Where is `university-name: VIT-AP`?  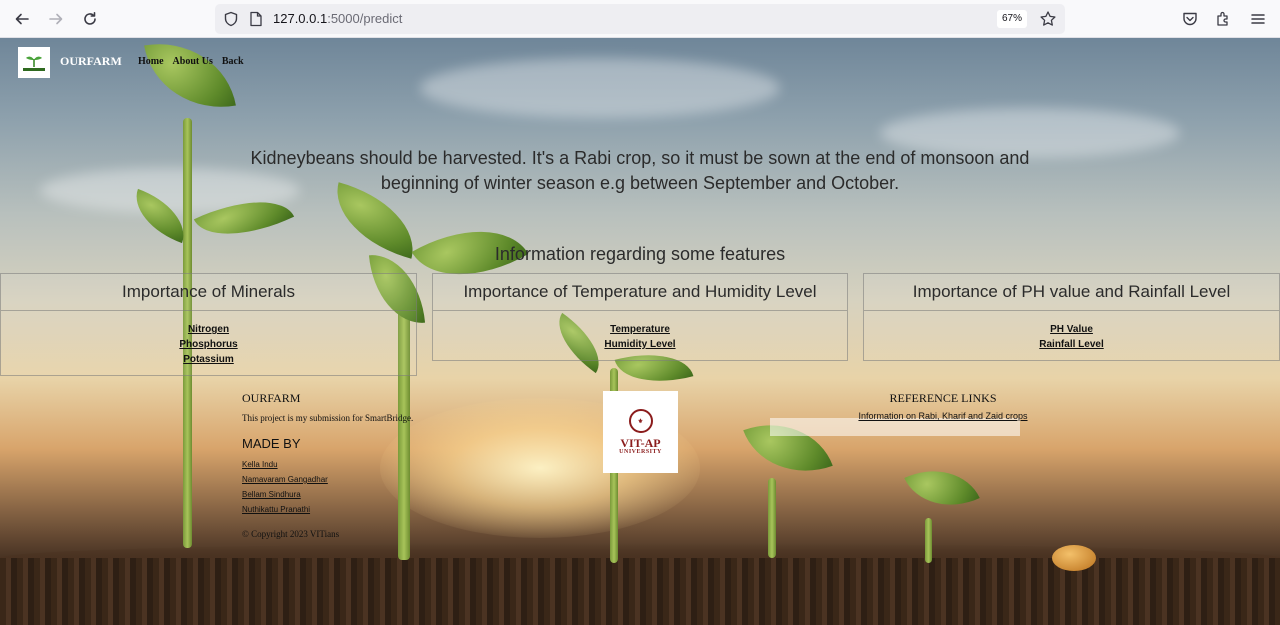
university-name: VIT-AP is located at coordinates (640, 443).